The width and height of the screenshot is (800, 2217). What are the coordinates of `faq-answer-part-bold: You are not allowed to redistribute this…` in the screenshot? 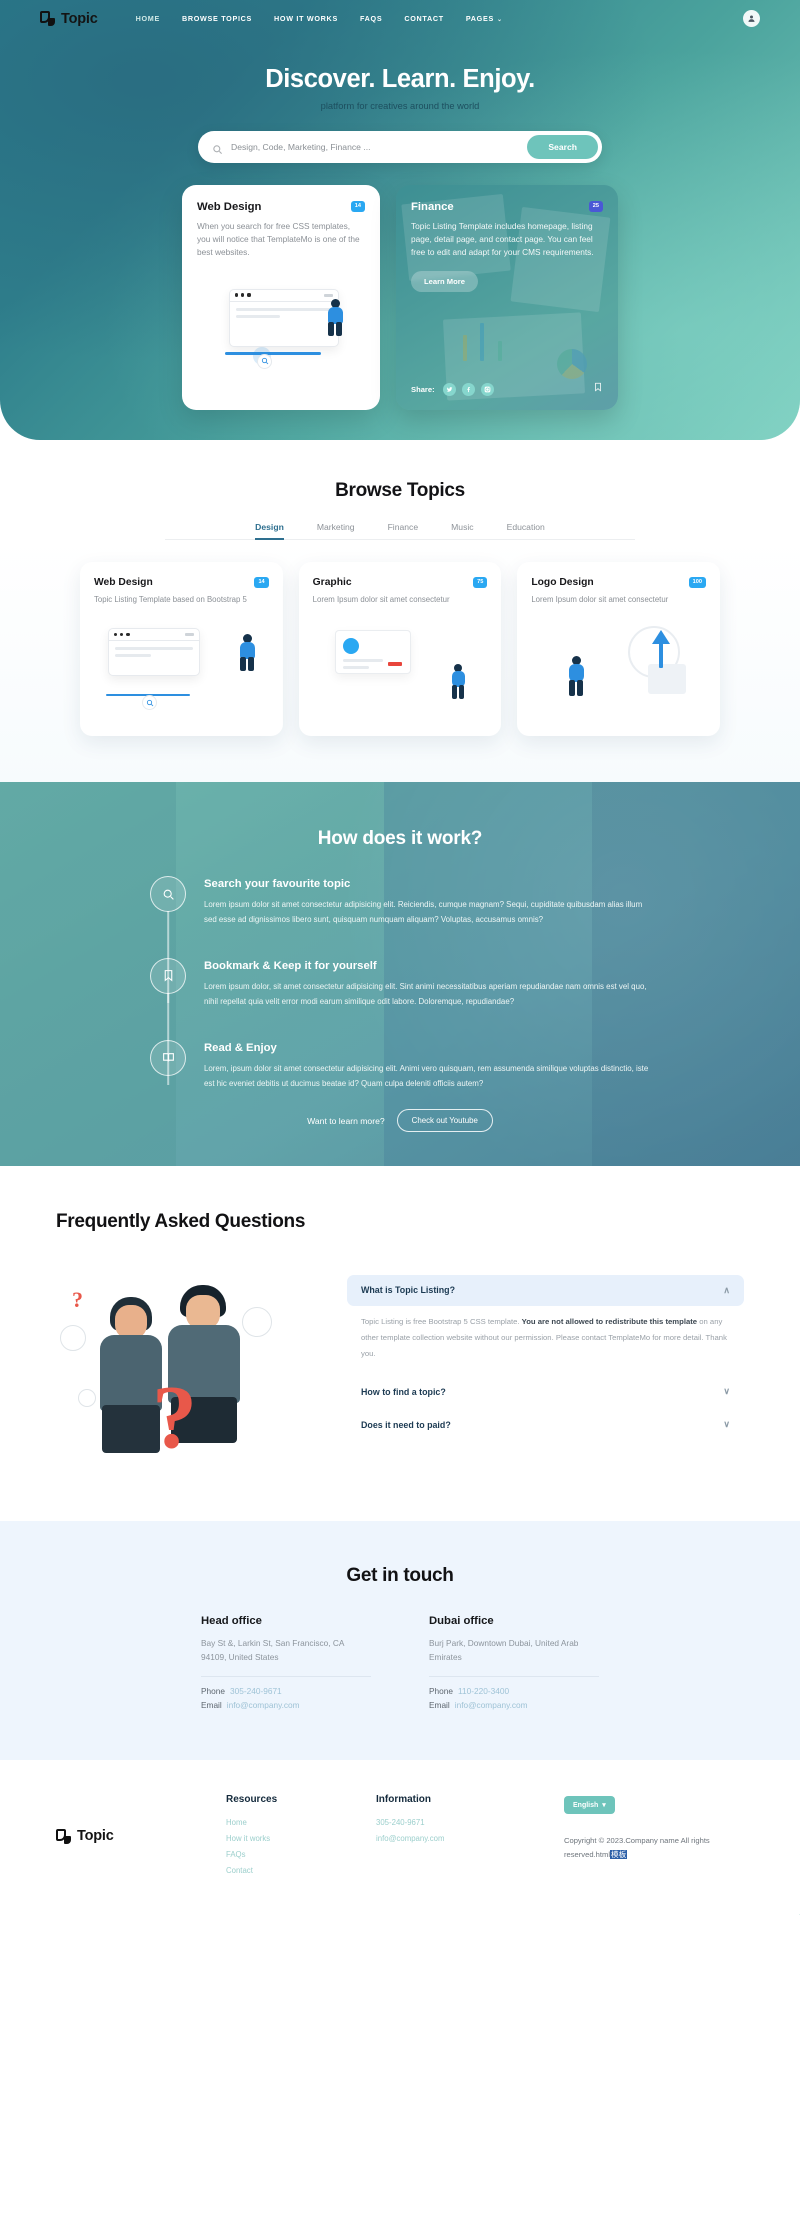 It's located at (609, 1321).